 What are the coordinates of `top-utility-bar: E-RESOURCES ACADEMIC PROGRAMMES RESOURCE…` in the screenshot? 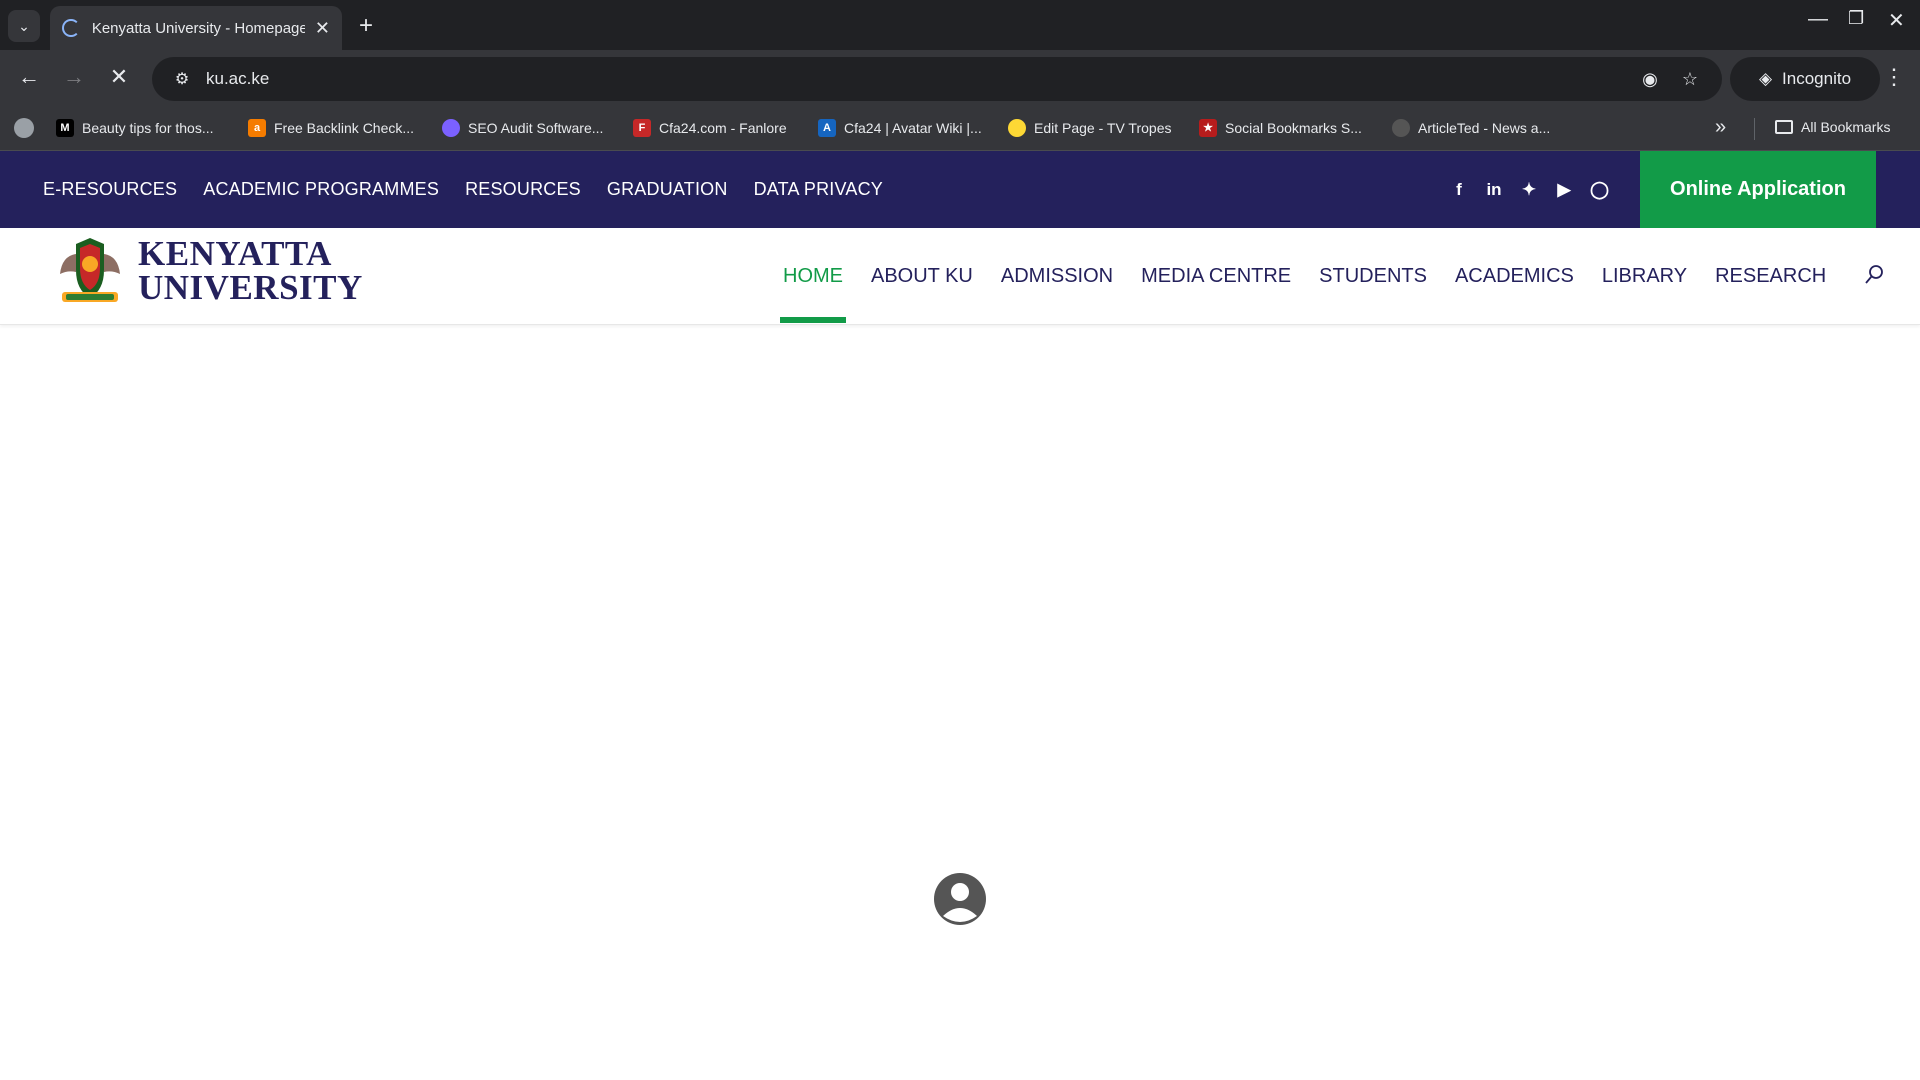 It's located at (960, 189).